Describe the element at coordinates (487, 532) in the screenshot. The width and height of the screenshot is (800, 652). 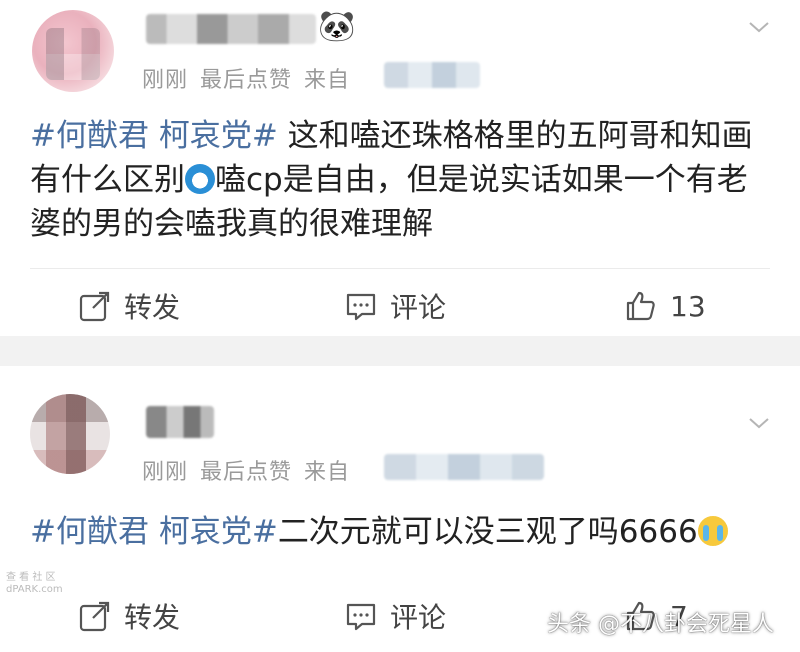
I see `post-text: 二次元就可以没三观了吗6666` at that location.